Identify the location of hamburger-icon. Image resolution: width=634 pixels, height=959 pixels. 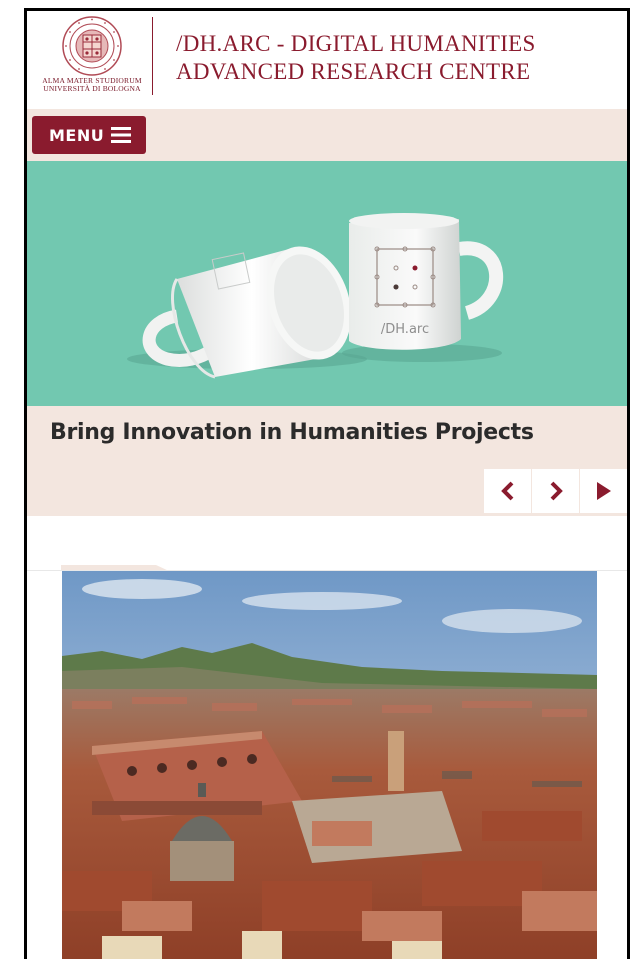
(121, 135).